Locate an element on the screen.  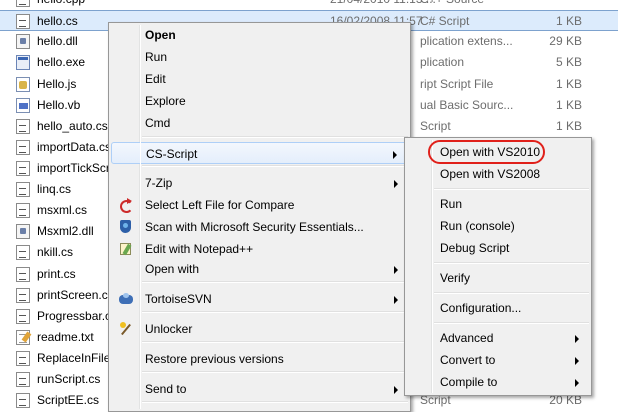
menu-item-explore: Explore is located at coordinates (259, 101).